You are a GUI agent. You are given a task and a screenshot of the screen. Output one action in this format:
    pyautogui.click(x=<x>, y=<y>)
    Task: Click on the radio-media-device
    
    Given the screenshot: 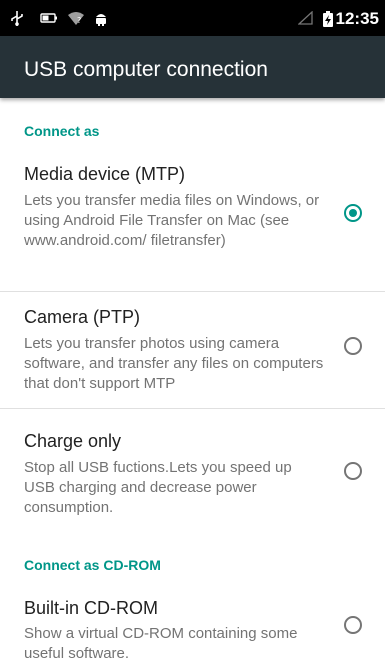 What is the action you would take?
    pyautogui.click(x=353, y=213)
    